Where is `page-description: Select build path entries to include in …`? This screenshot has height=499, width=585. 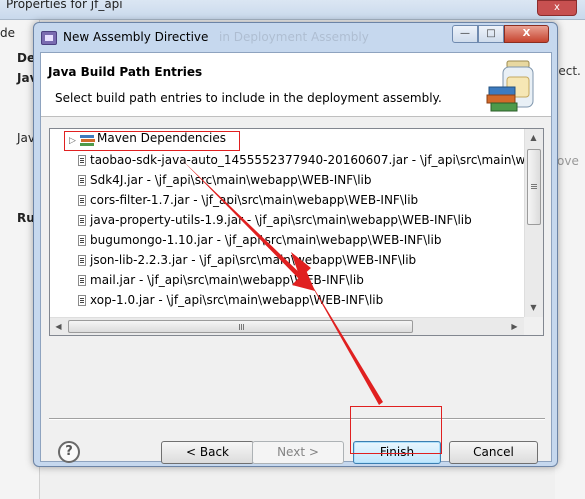 page-description: Select build path entries to include in … is located at coordinates (248, 98).